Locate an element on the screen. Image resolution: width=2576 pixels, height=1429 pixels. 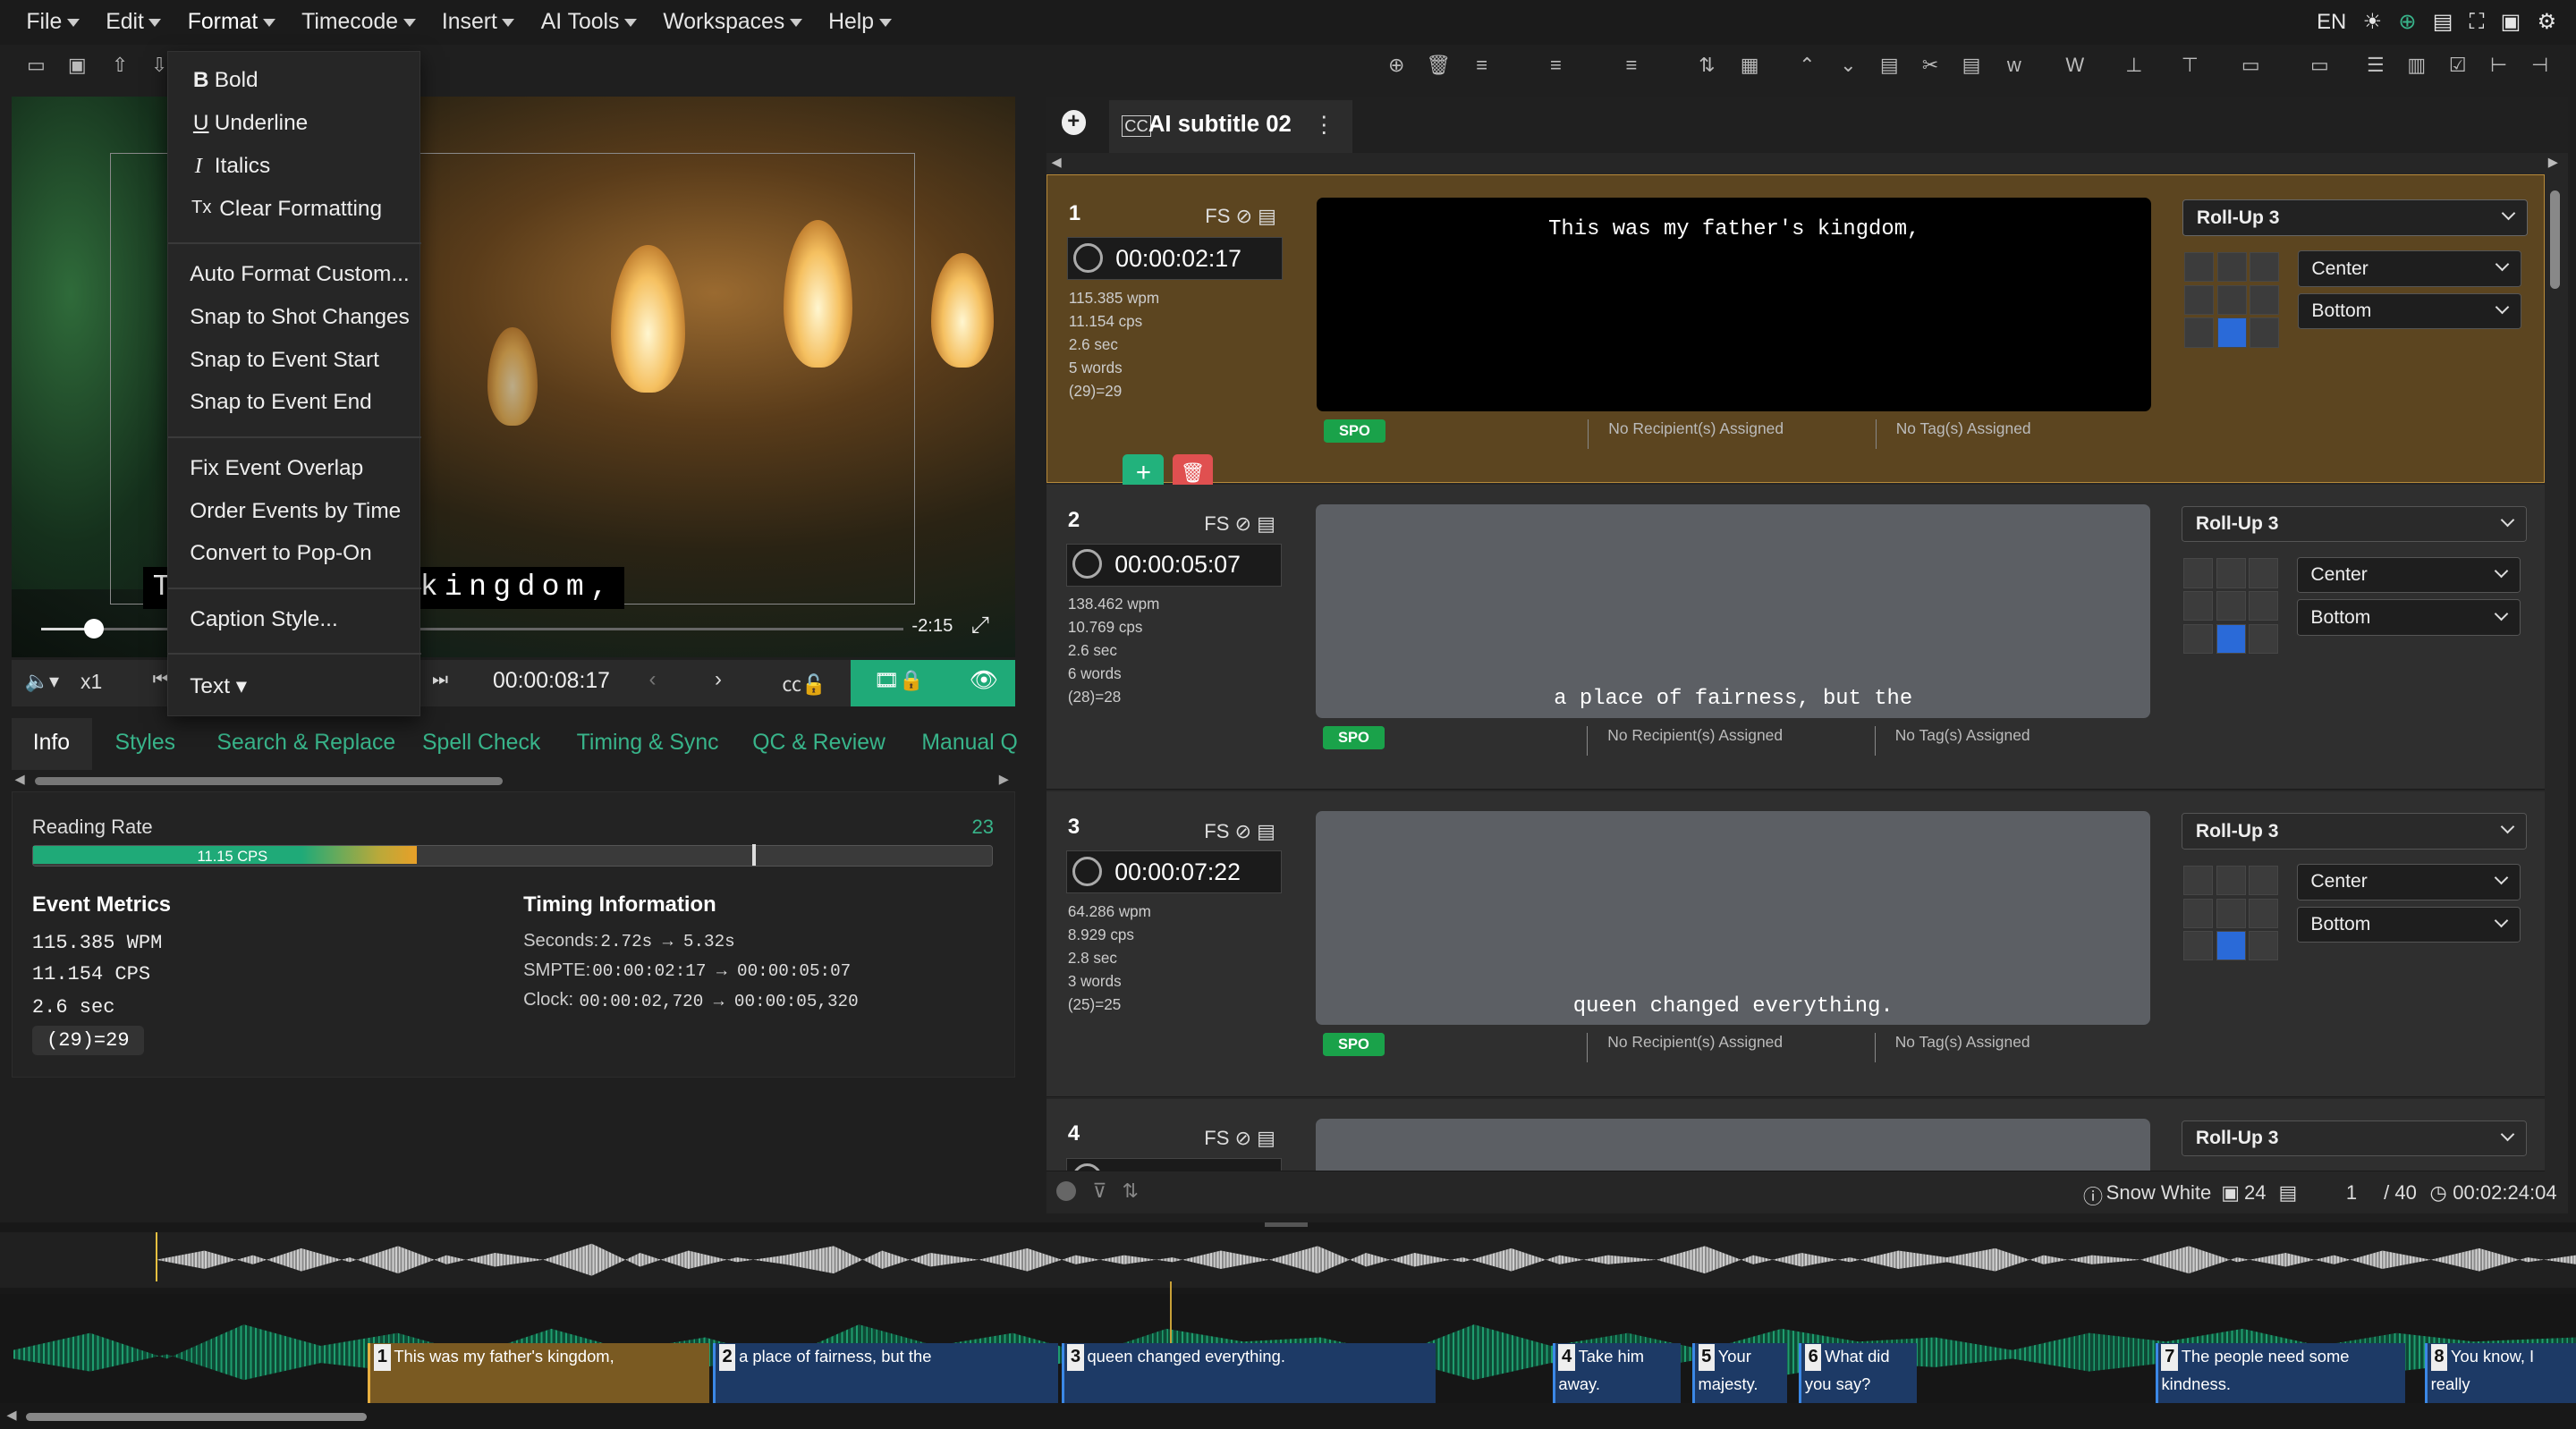
checkbox-icon: ☑ is located at coordinates (2458, 65).